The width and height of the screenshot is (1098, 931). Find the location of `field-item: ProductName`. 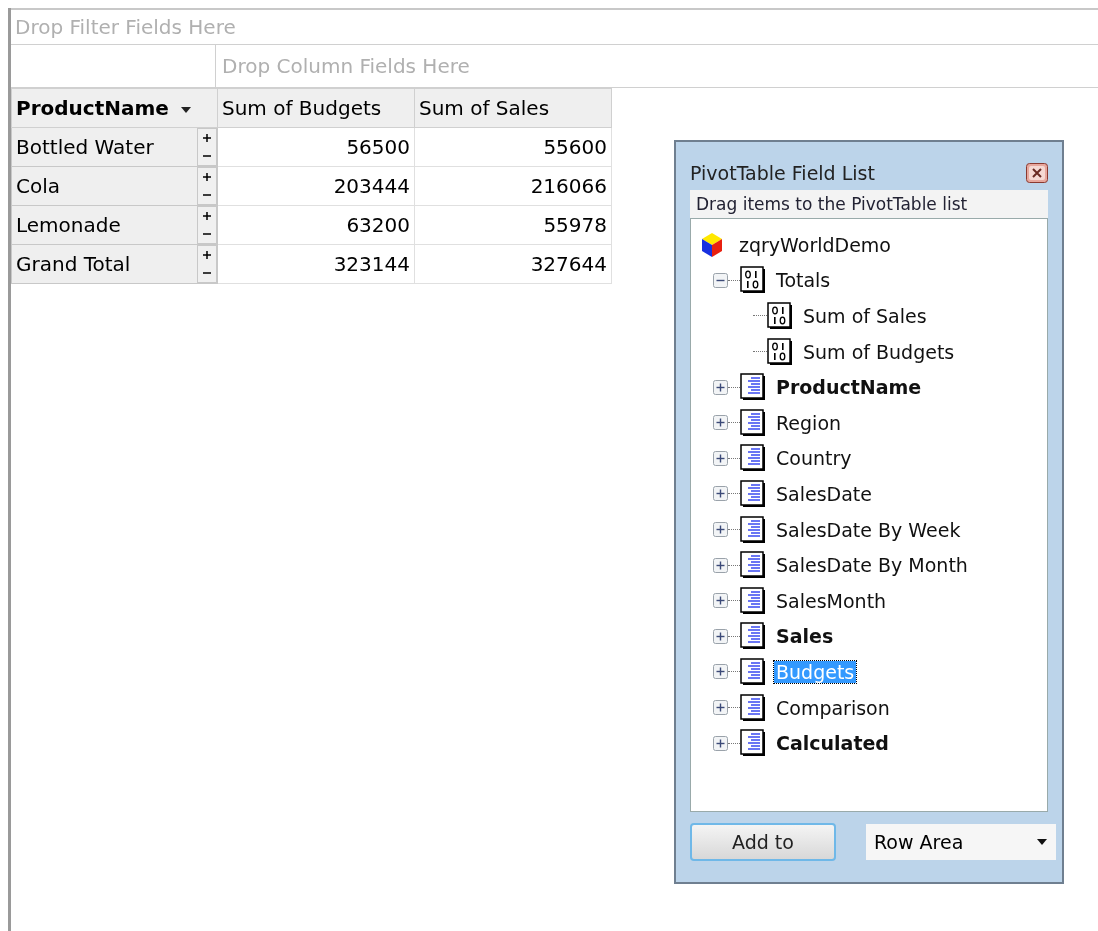

field-item: ProductName is located at coordinates (849, 387).